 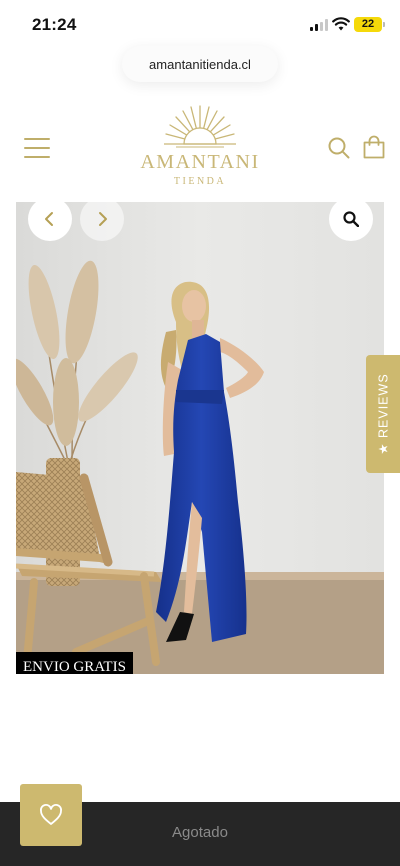 What do you see at coordinates (74, 663) in the screenshot?
I see `free-shipping-badge: ENVIO GRATIS` at bounding box center [74, 663].